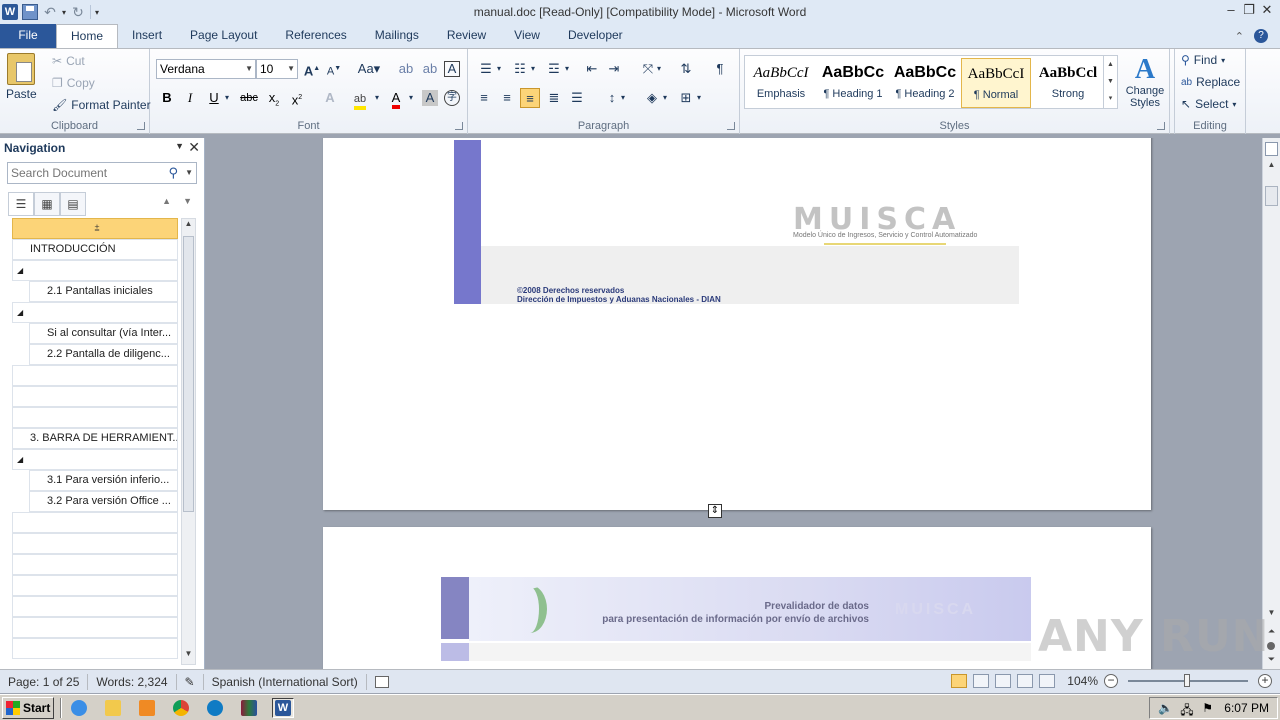  What do you see at coordinates (334, 69) in the screenshot?
I see `shrink-font-icon: A▼` at bounding box center [334, 69].